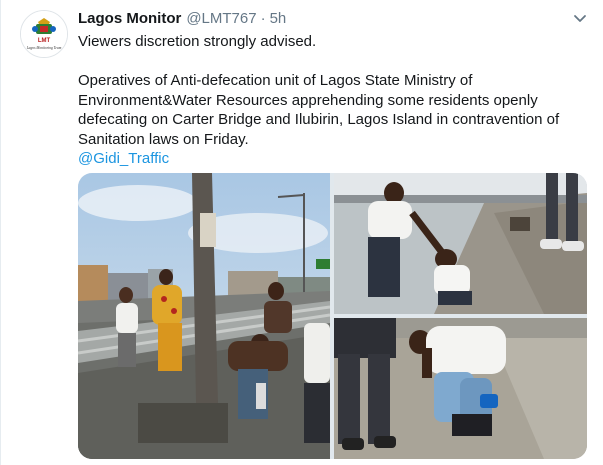  I want to click on tweet-header: Lagos Monitor @LMT767 · 5h, so click(182, 20).